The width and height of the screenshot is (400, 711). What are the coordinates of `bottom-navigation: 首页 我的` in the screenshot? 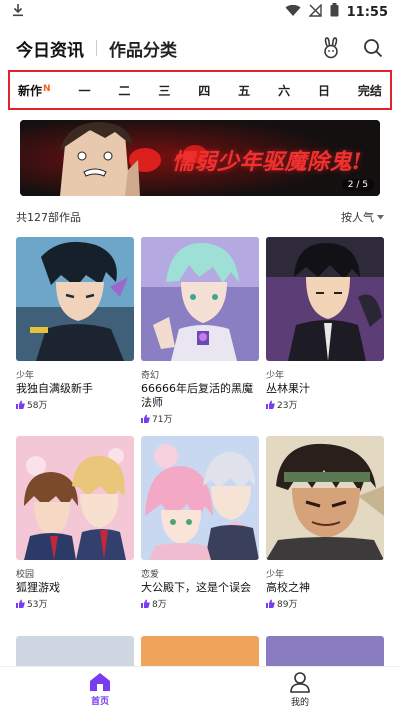 It's located at (200, 688).